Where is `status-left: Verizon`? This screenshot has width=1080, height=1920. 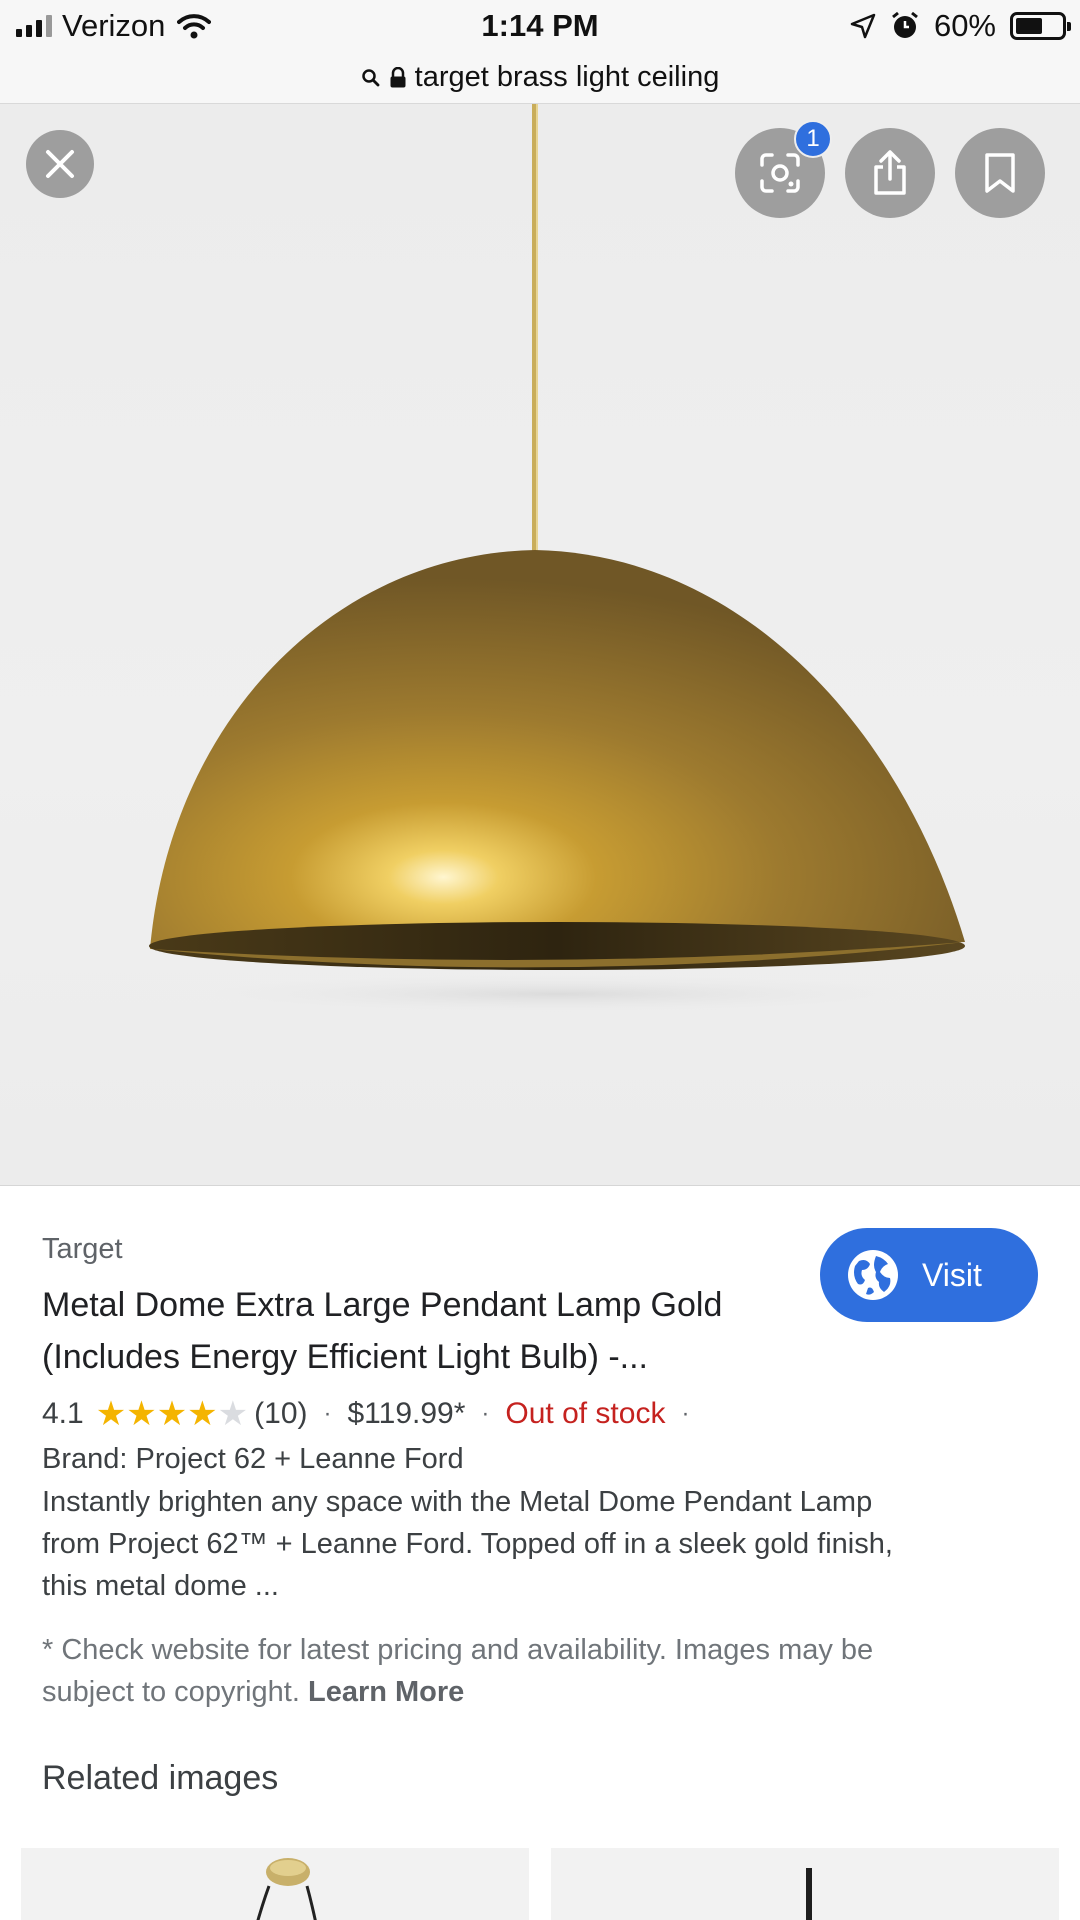
status-left: Verizon is located at coordinates (114, 26).